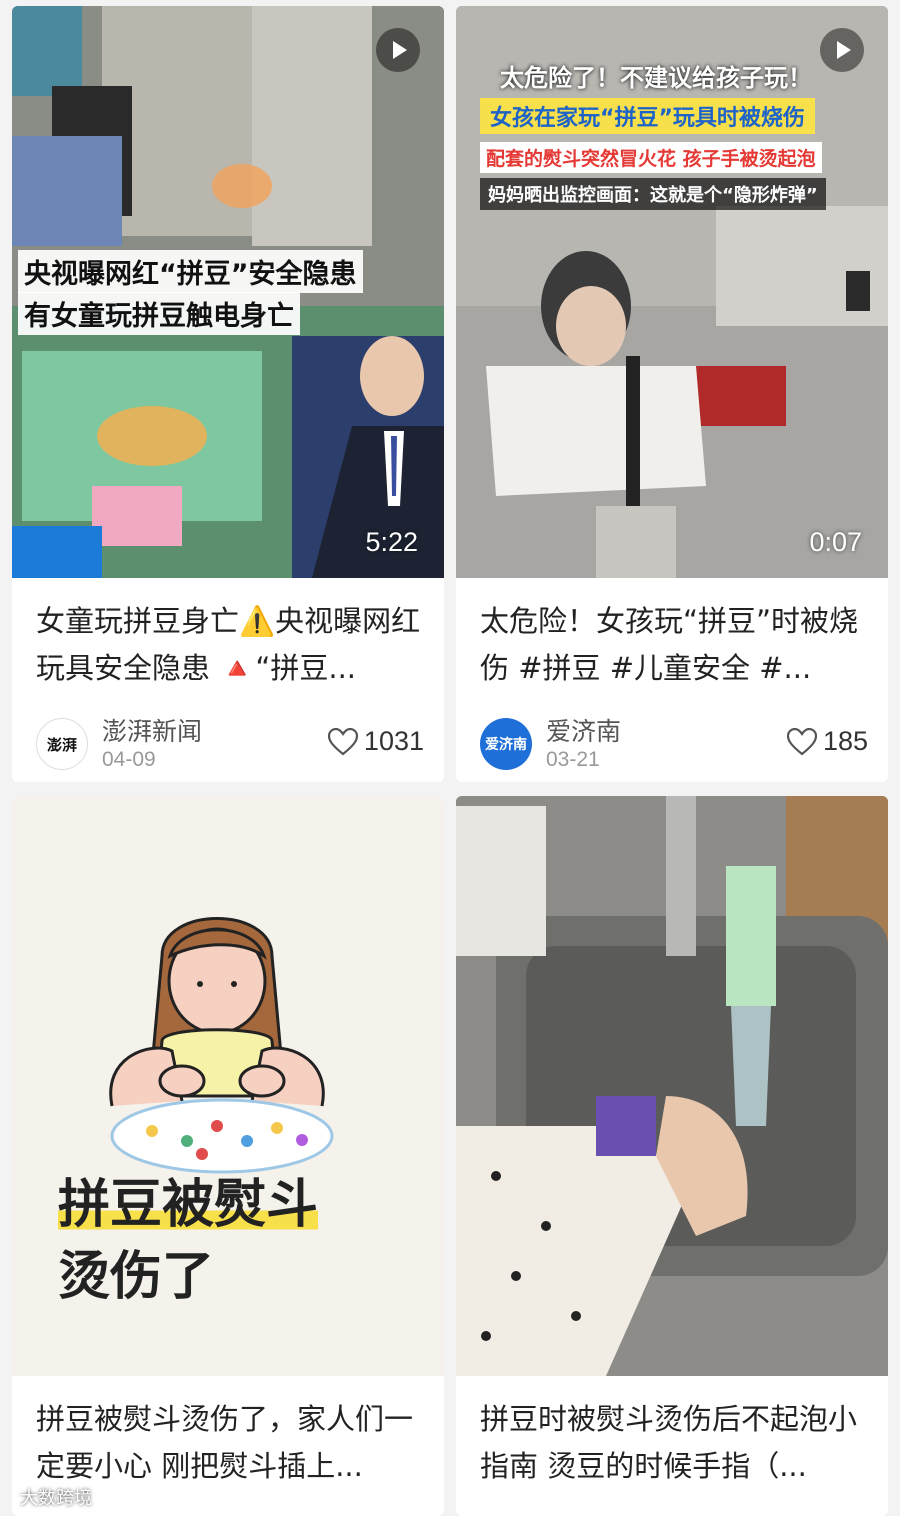 This screenshot has width=900, height=1516. I want to click on like-count: 1031, so click(393, 741).